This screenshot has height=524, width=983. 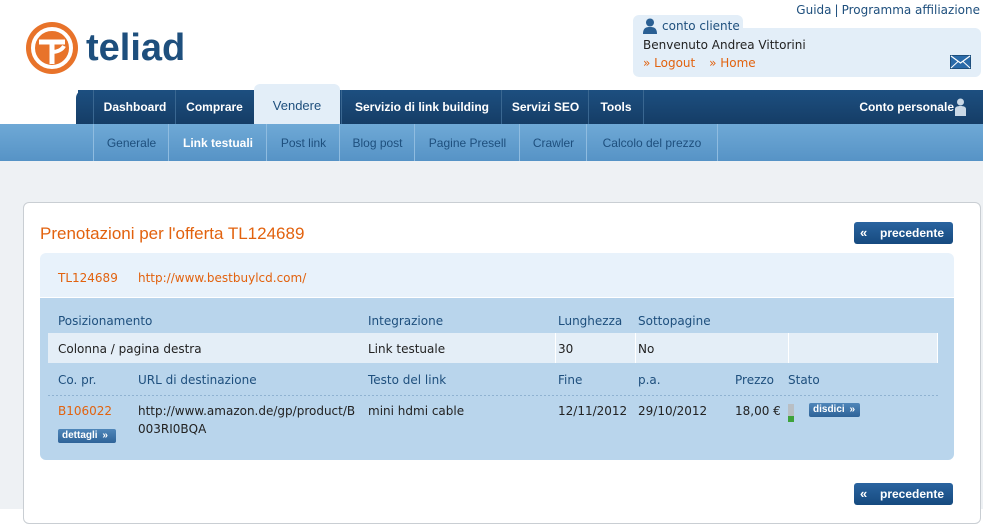 What do you see at coordinates (217, 142) in the screenshot?
I see `subnav-link-testuali: Link testuali` at bounding box center [217, 142].